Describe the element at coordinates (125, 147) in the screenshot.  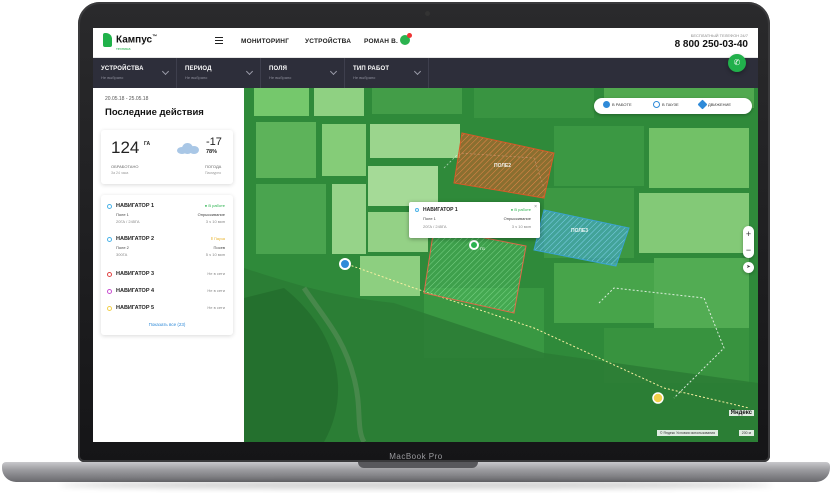
I see `processed-area-value: 124` at that location.